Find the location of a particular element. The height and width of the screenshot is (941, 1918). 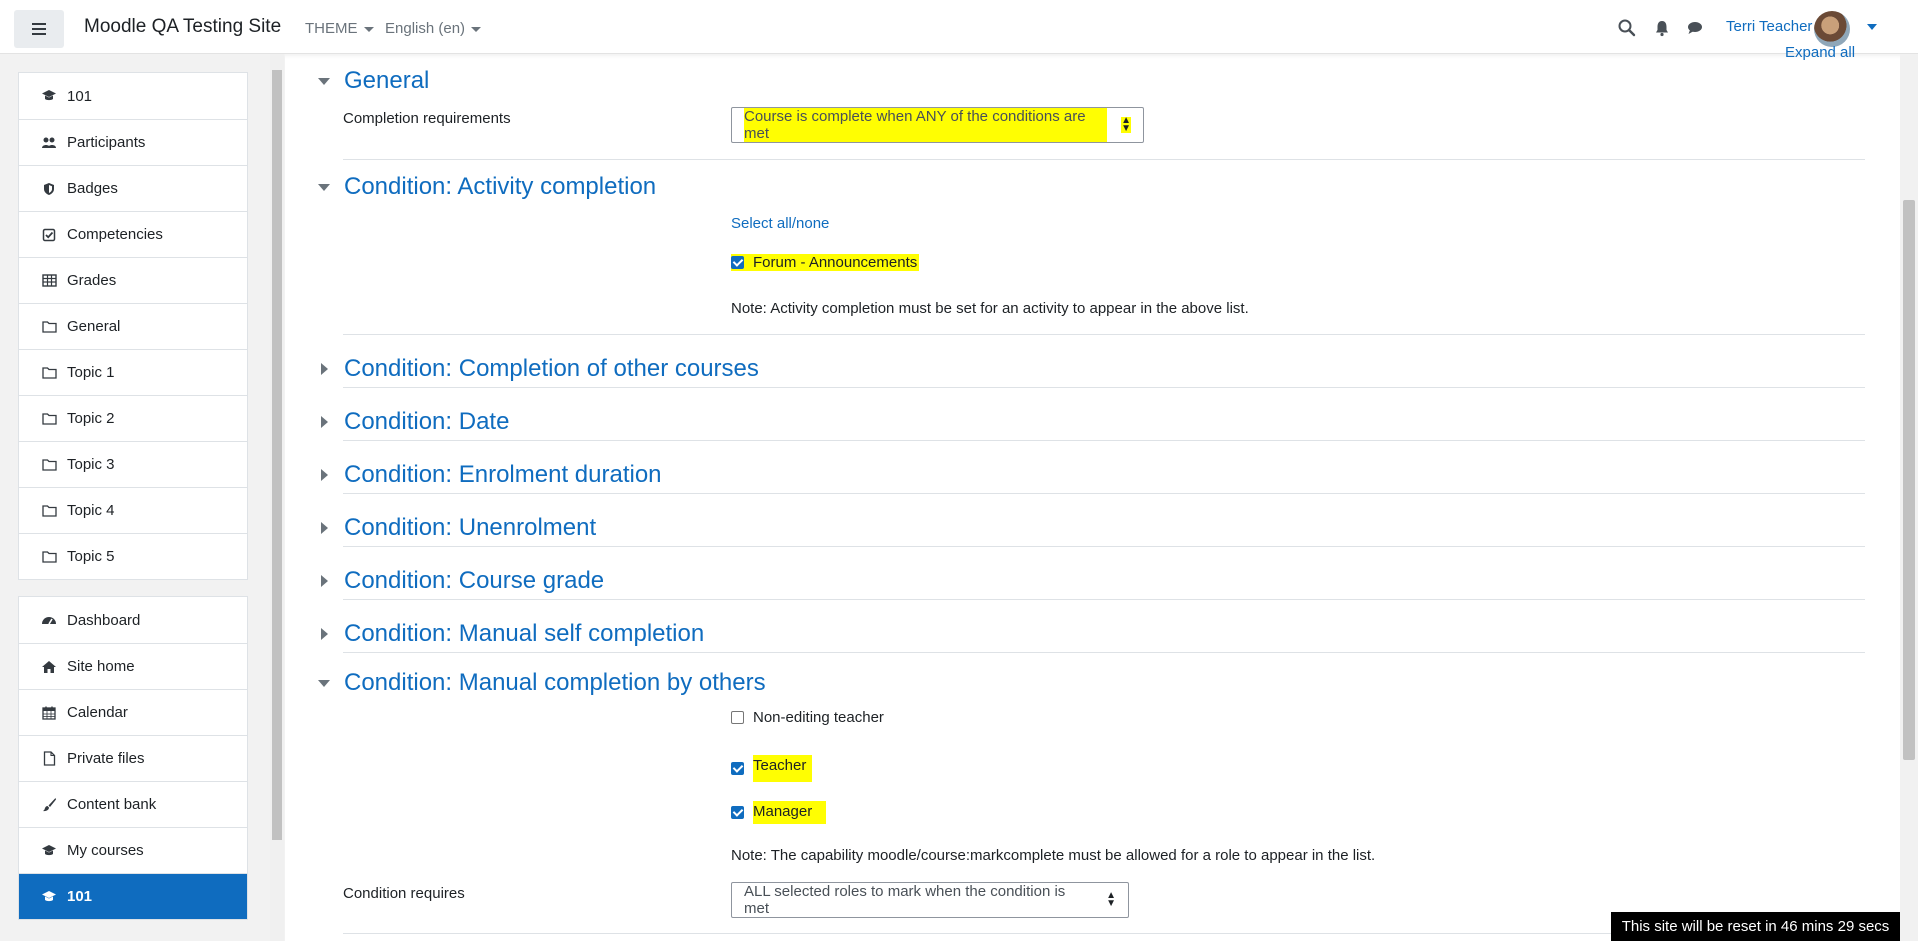

section-general-header: General is located at coordinates (373, 81).